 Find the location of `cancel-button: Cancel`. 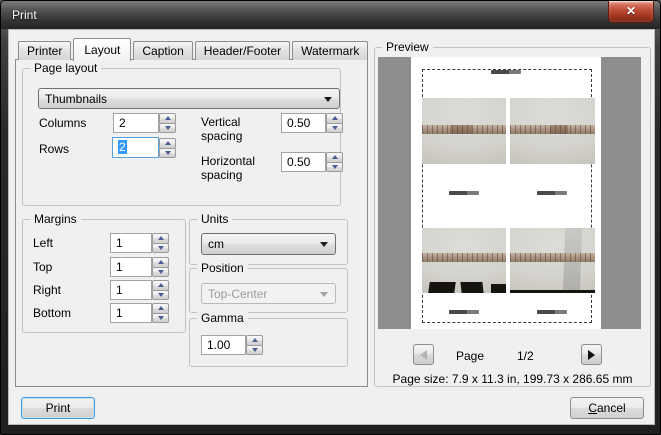

cancel-button: Cancel is located at coordinates (607, 408).